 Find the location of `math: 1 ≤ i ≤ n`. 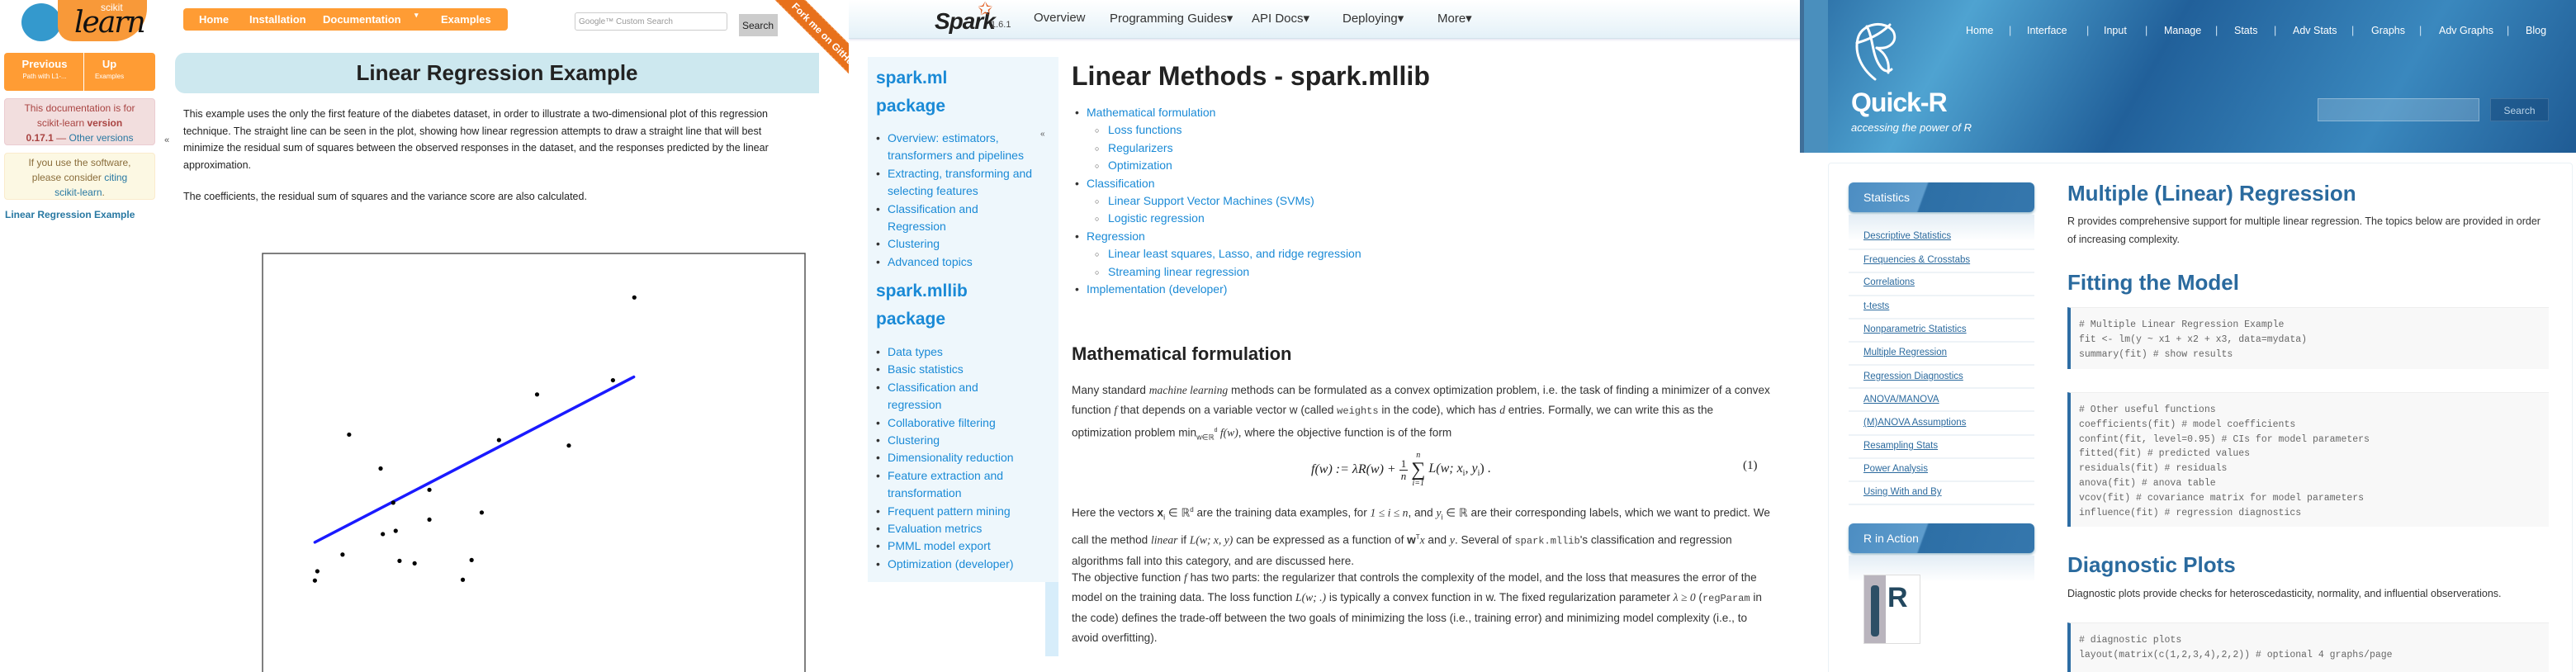

math: 1 ≤ i ≤ n is located at coordinates (1389, 512).